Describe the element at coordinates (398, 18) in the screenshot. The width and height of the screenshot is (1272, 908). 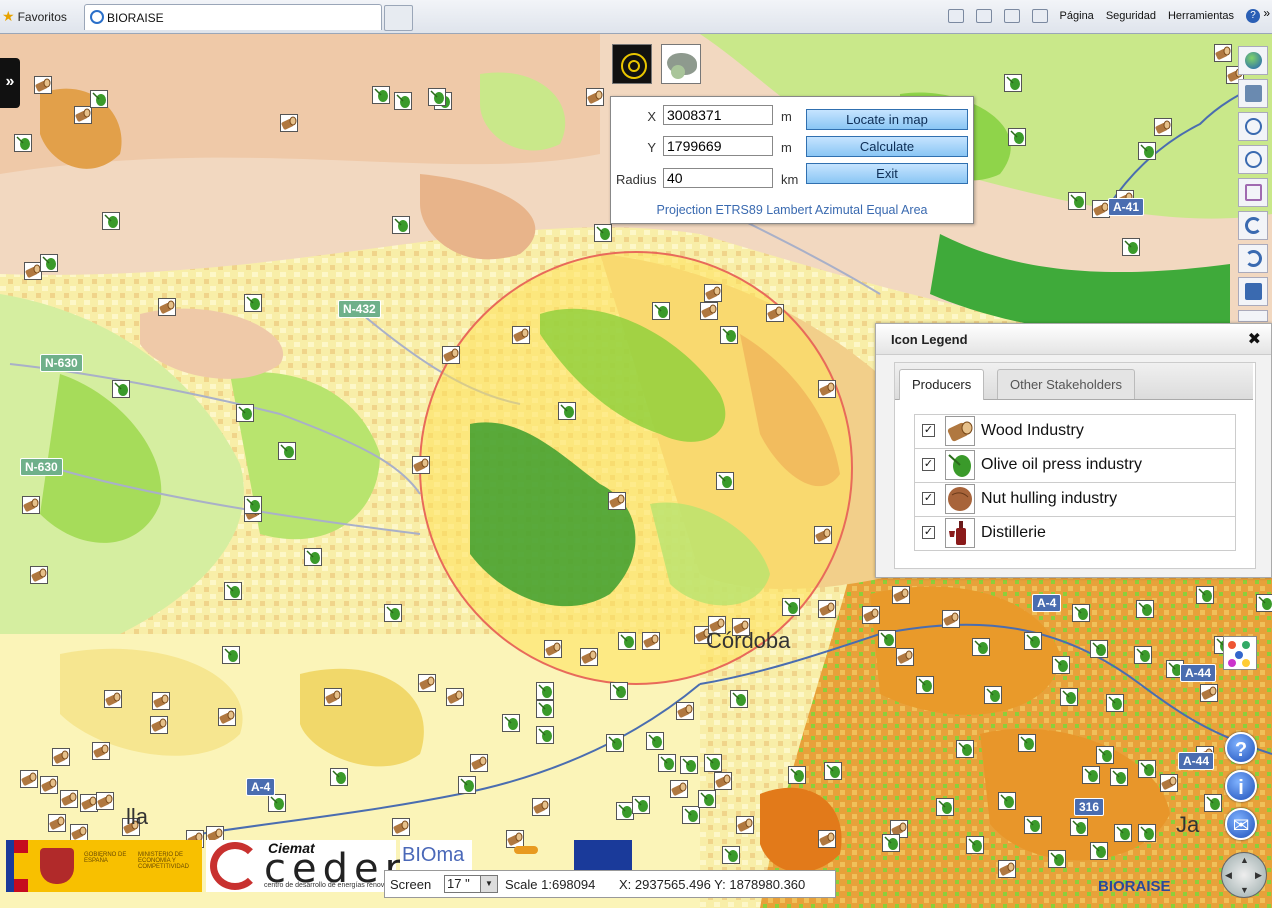
I see `new-tab-button` at that location.